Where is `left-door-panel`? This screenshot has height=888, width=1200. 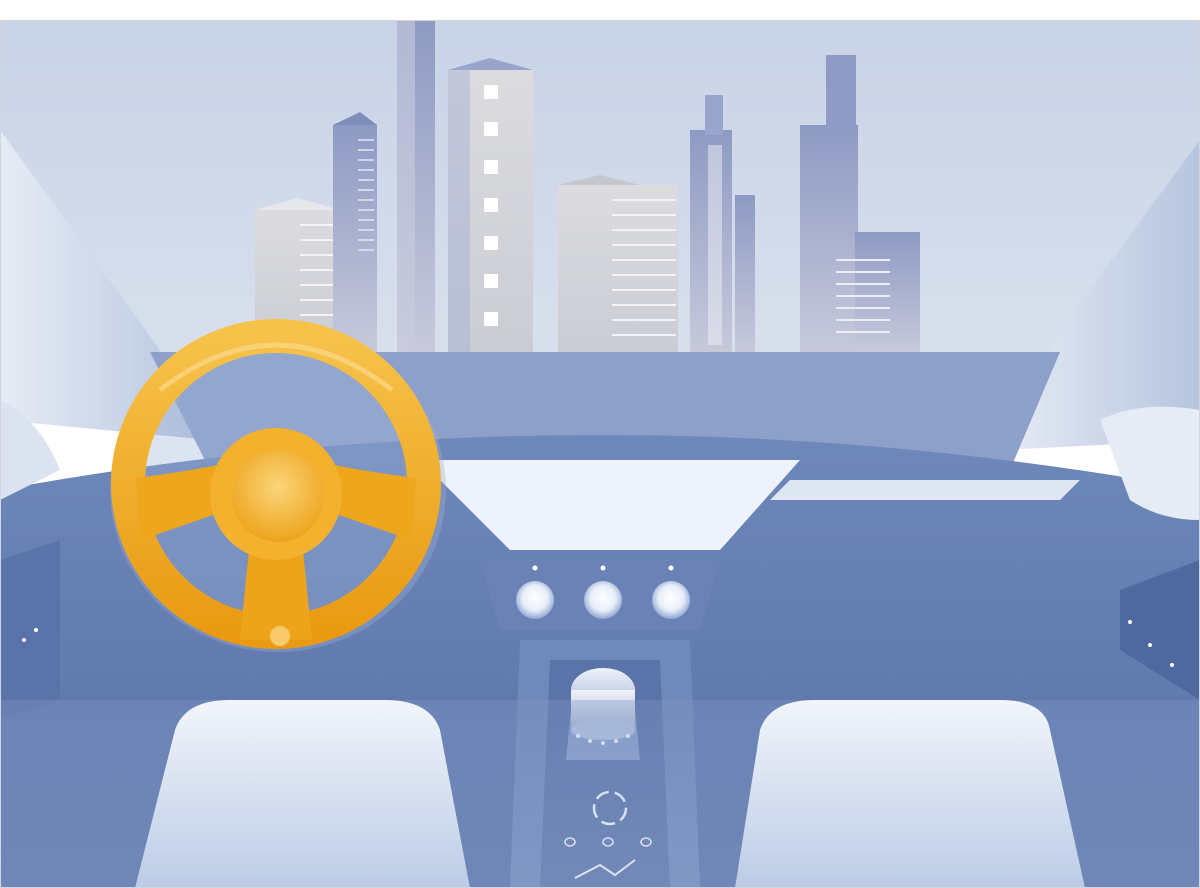
left-door-panel is located at coordinates (30, 630).